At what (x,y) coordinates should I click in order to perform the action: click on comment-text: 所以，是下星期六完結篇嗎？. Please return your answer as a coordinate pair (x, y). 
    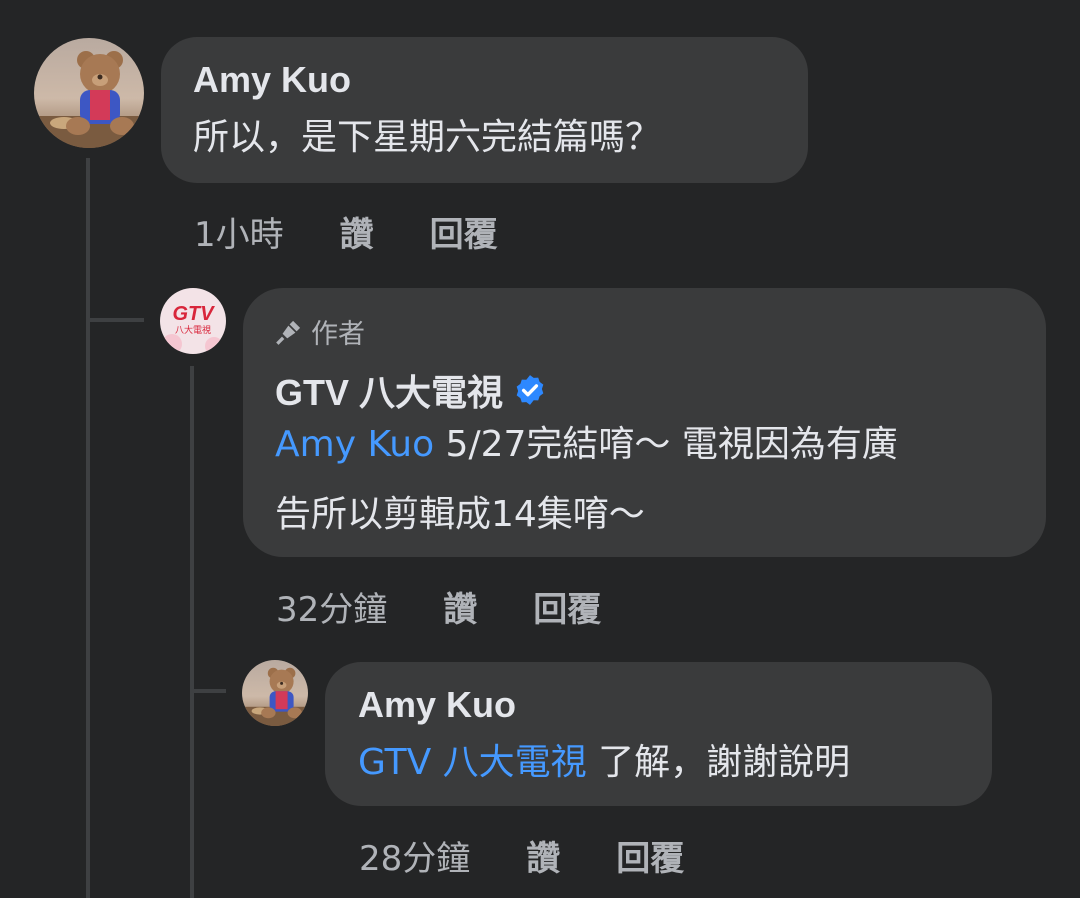
    Looking at the image, I should click on (427, 137).